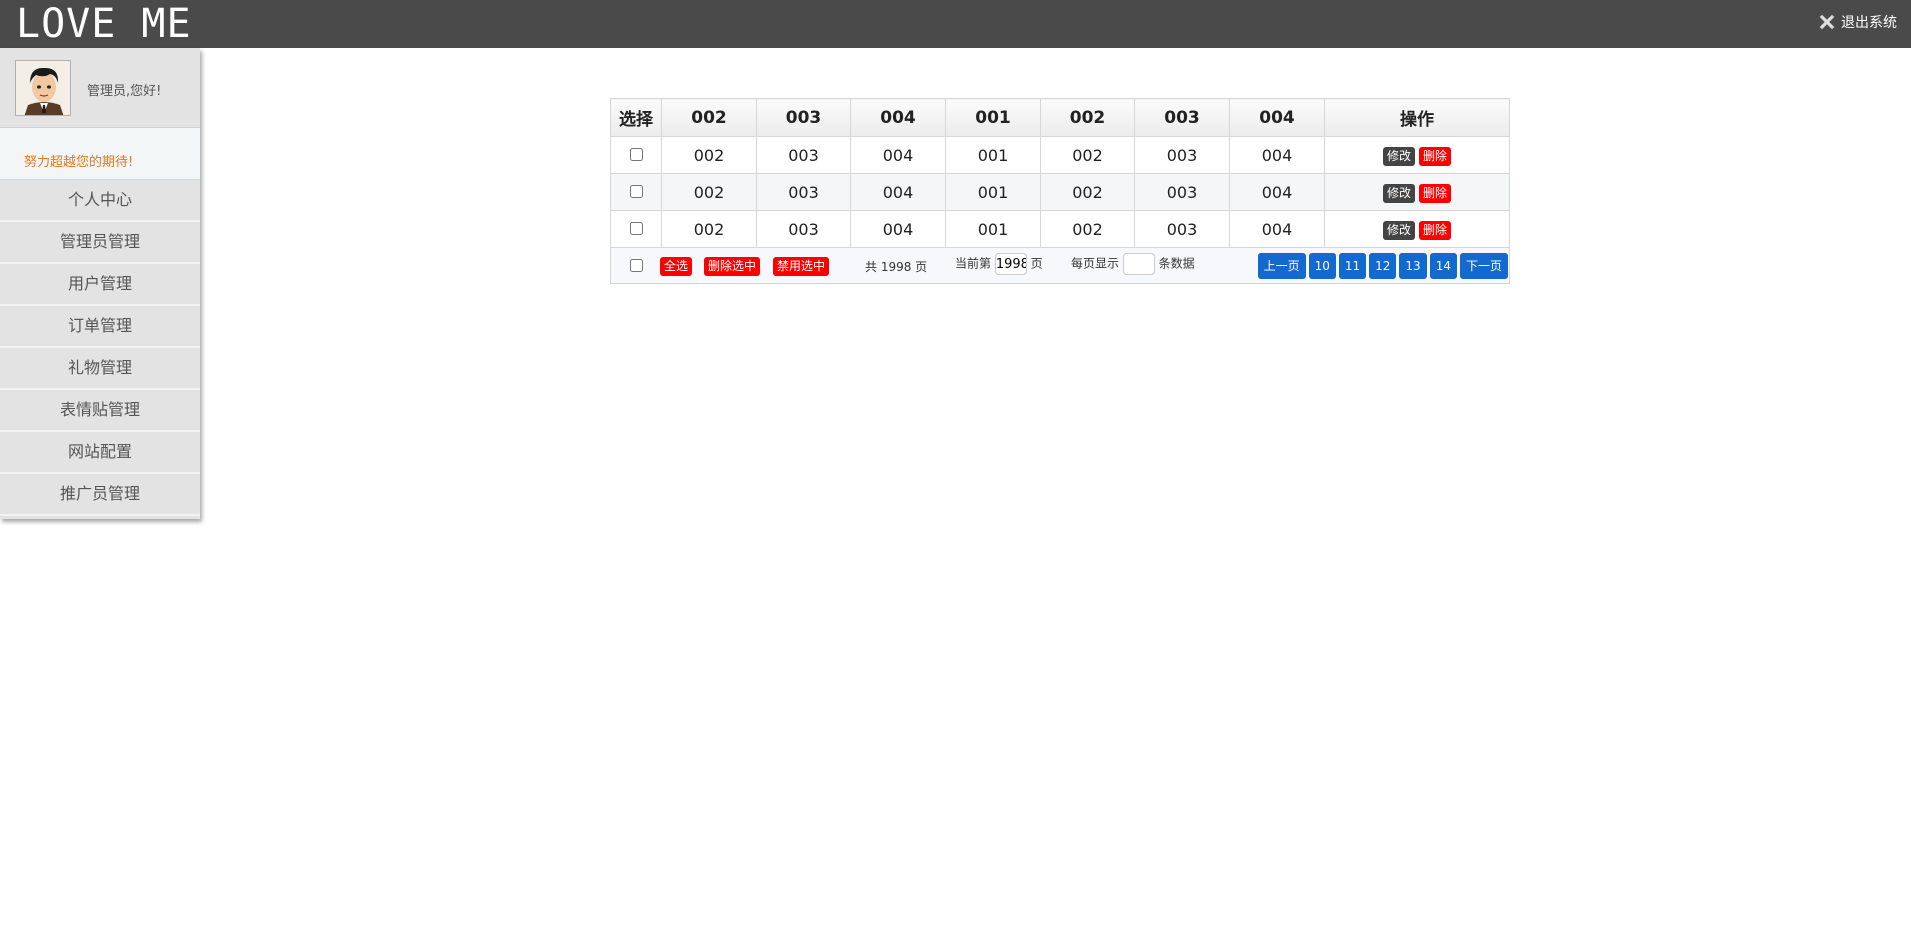 Image resolution: width=1911 pixels, height=934 pixels. I want to click on sidebar-item-personal-center: 个人中心, so click(100, 201).